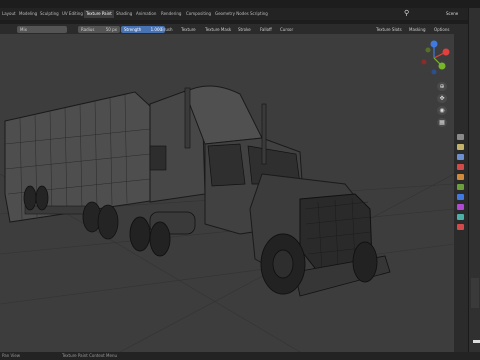 Image resolution: width=480 pixels, height=360 pixels. What do you see at coordinates (266, 29) in the screenshot?
I see `falloff-menu: Falloff` at bounding box center [266, 29].